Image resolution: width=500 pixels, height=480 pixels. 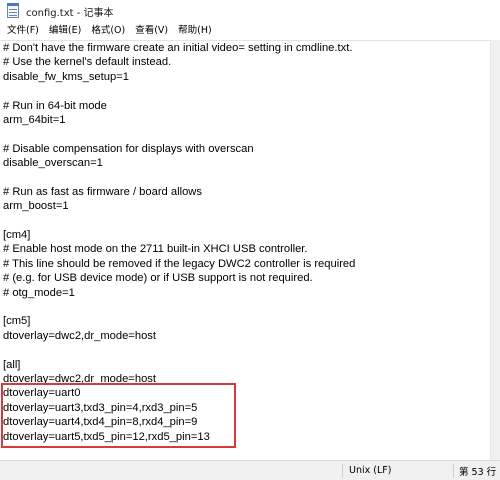 I want to click on menu-file: 文件(F), so click(x=23, y=31).